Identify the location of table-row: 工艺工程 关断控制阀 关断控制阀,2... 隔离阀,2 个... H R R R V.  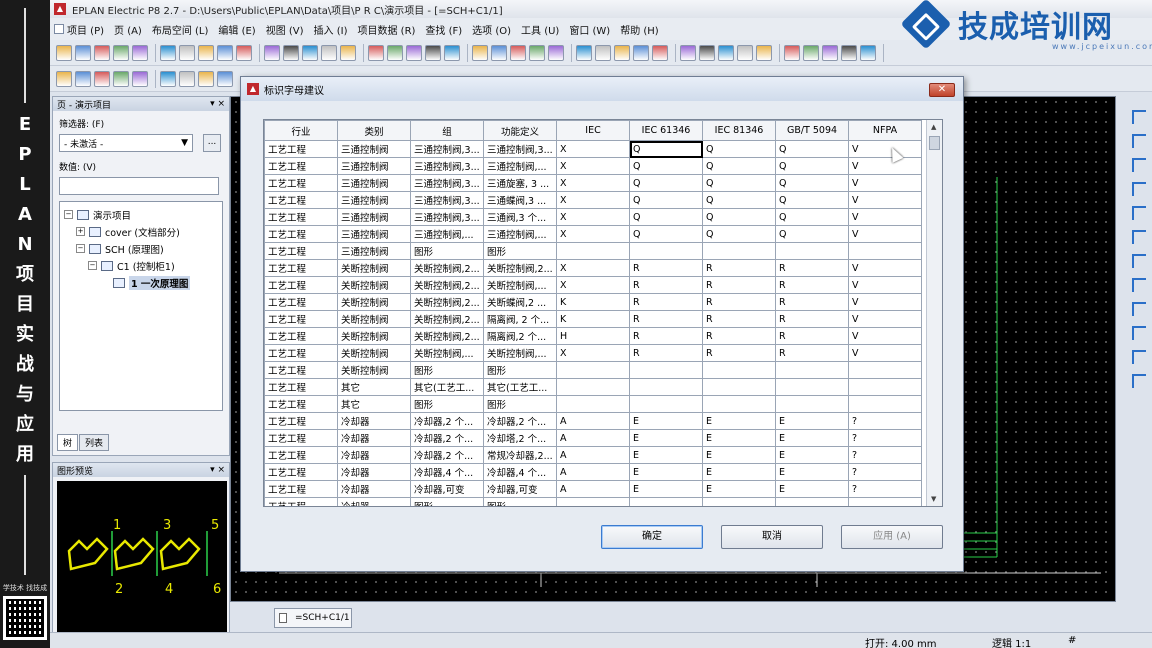
(593, 336).